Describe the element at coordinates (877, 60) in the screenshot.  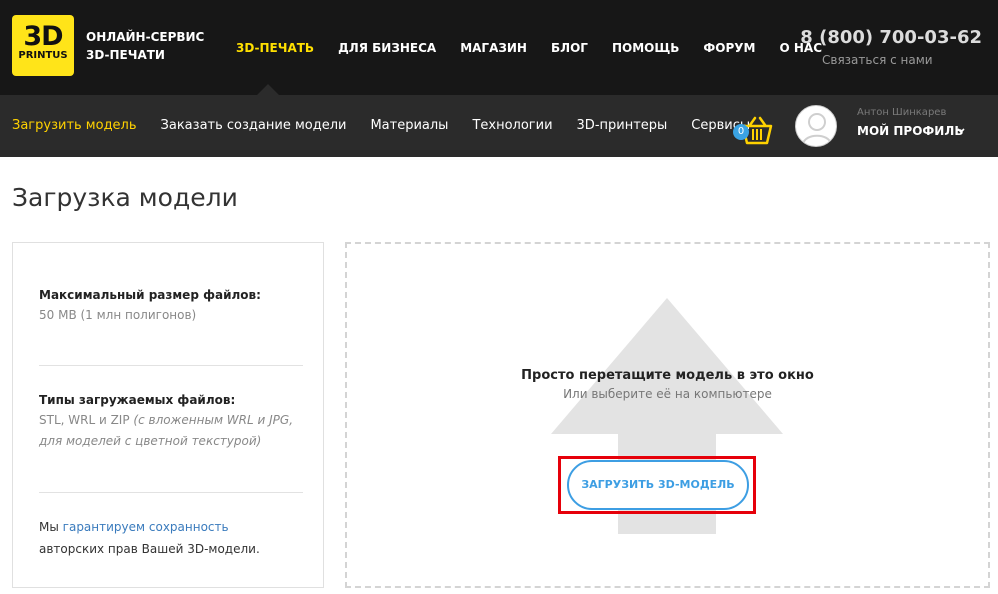
I see `contact-link: Связаться с нами` at that location.